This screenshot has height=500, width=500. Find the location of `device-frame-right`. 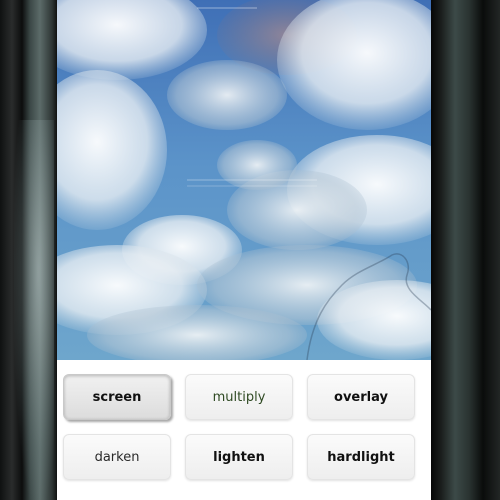

device-frame-right is located at coordinates (465, 250).